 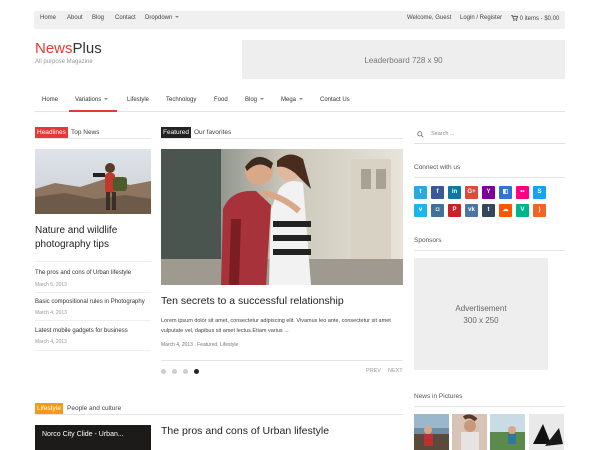 I want to click on nav-active-indicator, so click(x=93, y=111).